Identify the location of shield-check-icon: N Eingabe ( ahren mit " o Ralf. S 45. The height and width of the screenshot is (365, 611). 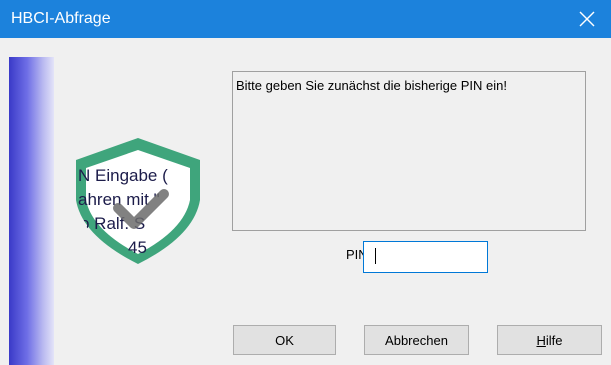
(138, 201).